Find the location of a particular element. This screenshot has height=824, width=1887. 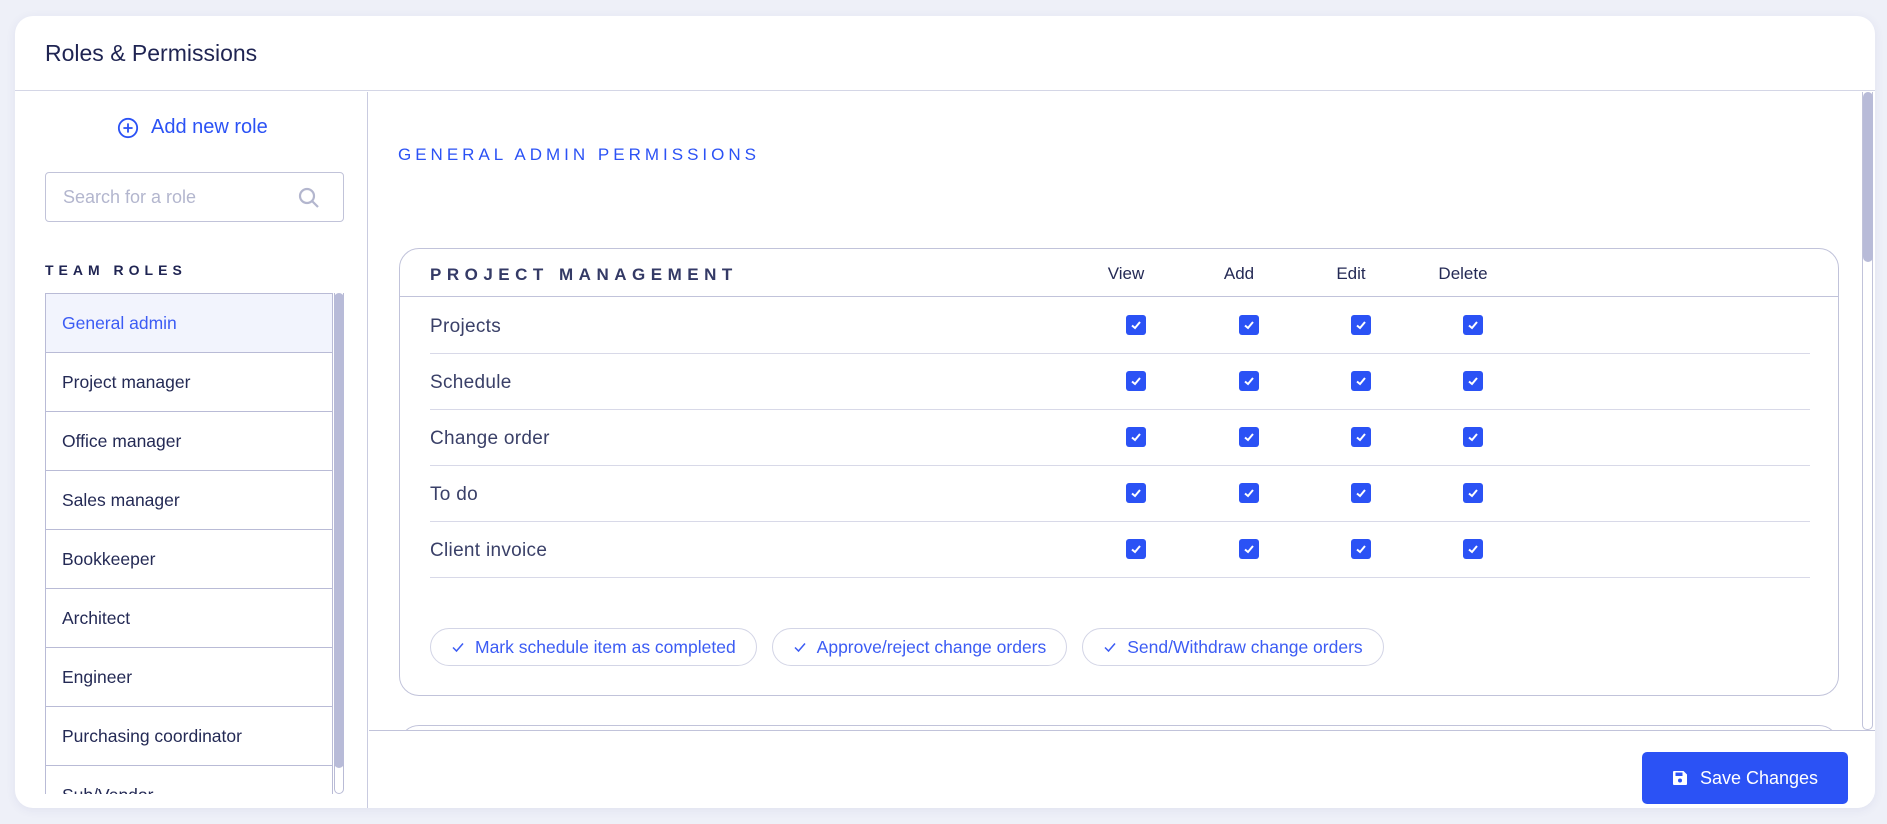

permission-row-label: To do is located at coordinates (454, 494).